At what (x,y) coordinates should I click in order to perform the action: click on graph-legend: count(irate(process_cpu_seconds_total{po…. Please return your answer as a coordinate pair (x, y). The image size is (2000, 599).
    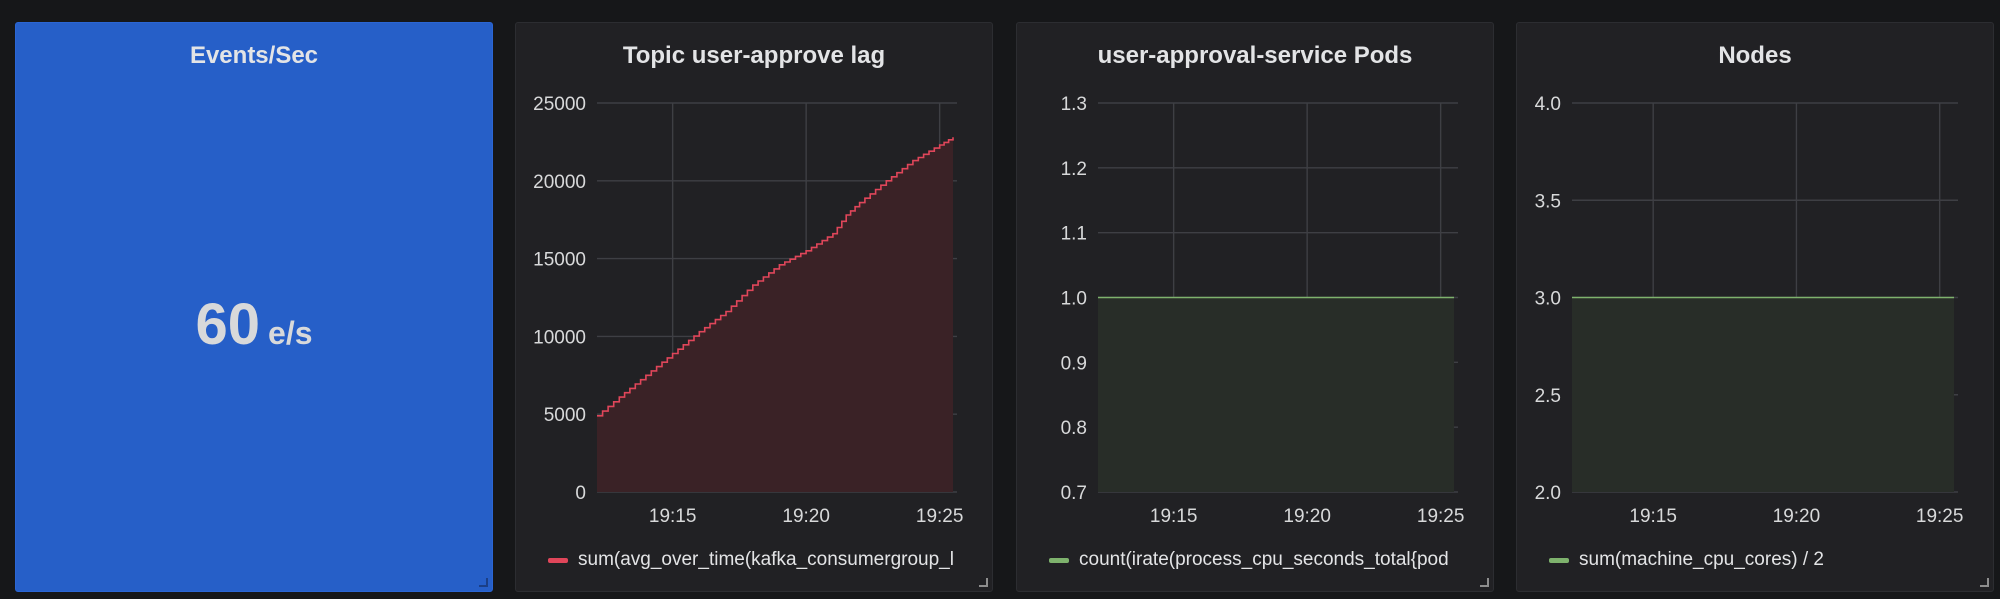
    Looking at the image, I should click on (1259, 560).